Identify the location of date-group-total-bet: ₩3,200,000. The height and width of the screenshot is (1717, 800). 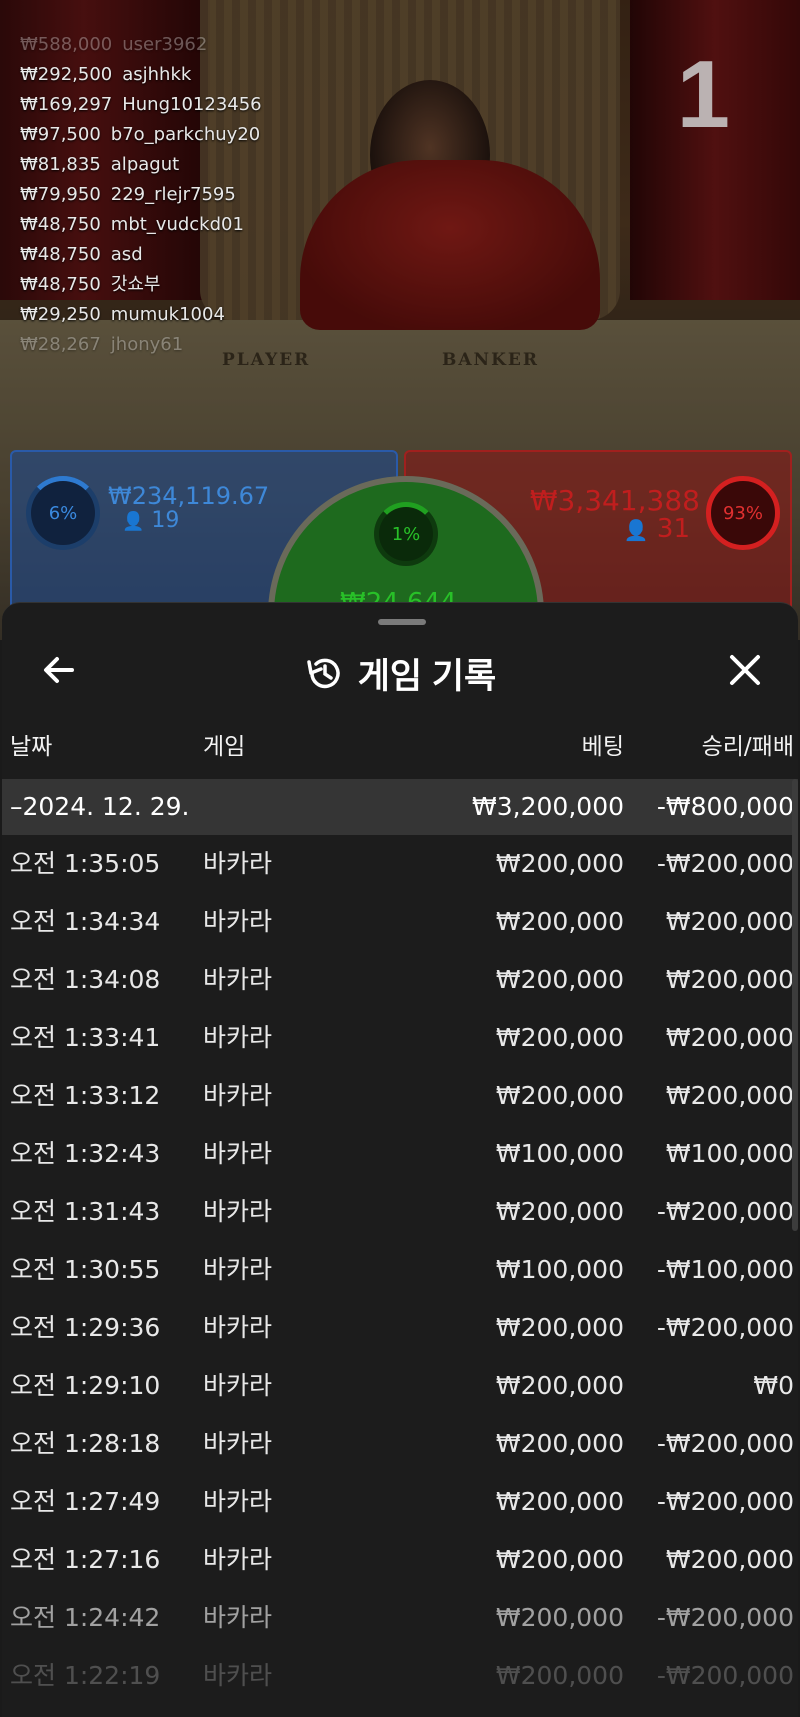
(548, 806).